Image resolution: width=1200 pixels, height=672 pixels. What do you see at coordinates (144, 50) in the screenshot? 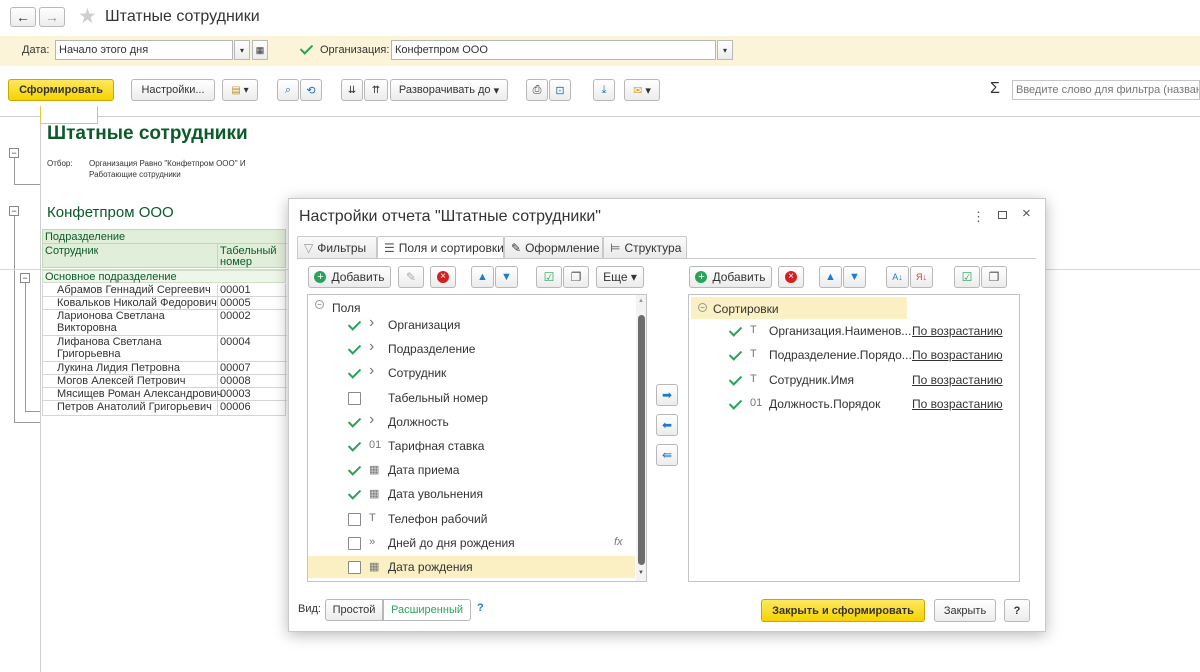
I see `date-input: Начало этого дня` at bounding box center [144, 50].